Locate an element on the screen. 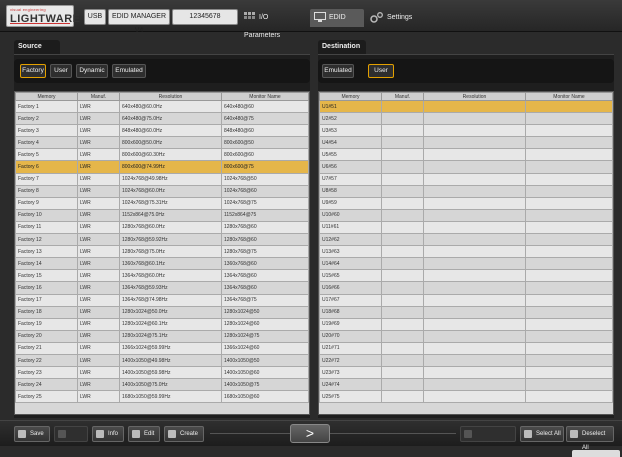 The height and width of the screenshot is (457, 622). src-column-header: Monitor Name is located at coordinates (265, 96).